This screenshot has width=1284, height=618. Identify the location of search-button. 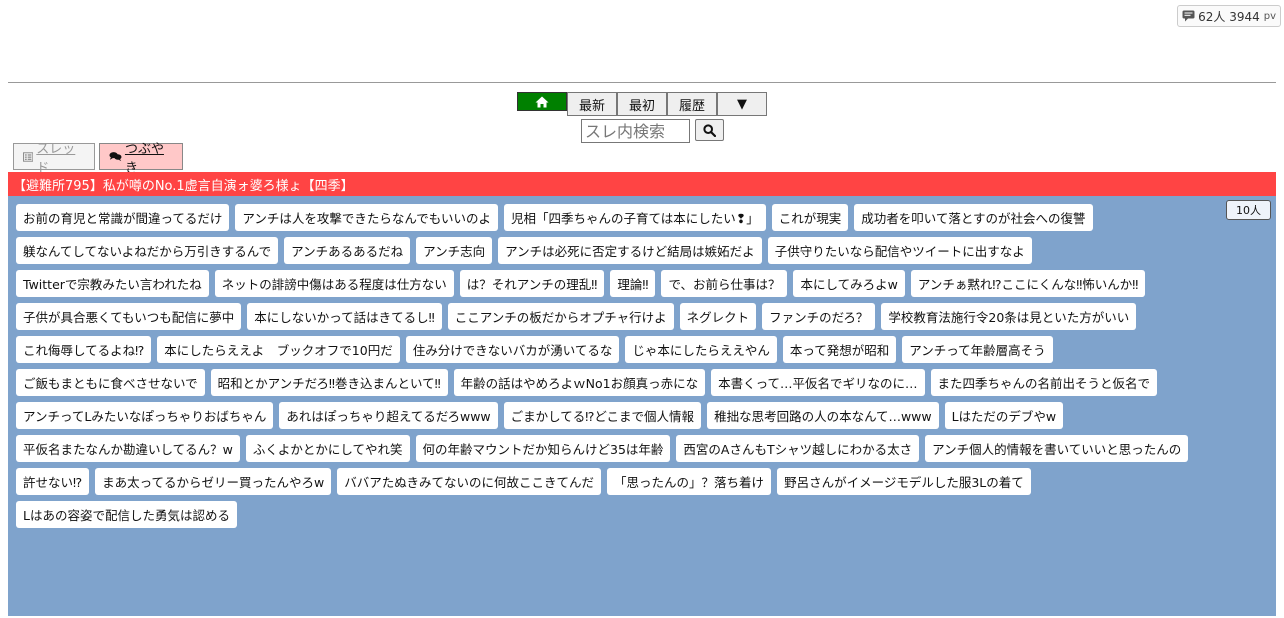
(709, 130).